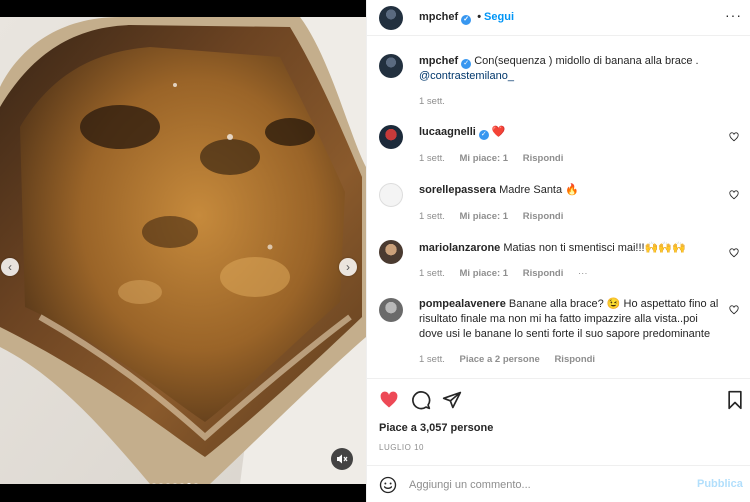  I want to click on post-date: LUGLIO 10, so click(401, 447).